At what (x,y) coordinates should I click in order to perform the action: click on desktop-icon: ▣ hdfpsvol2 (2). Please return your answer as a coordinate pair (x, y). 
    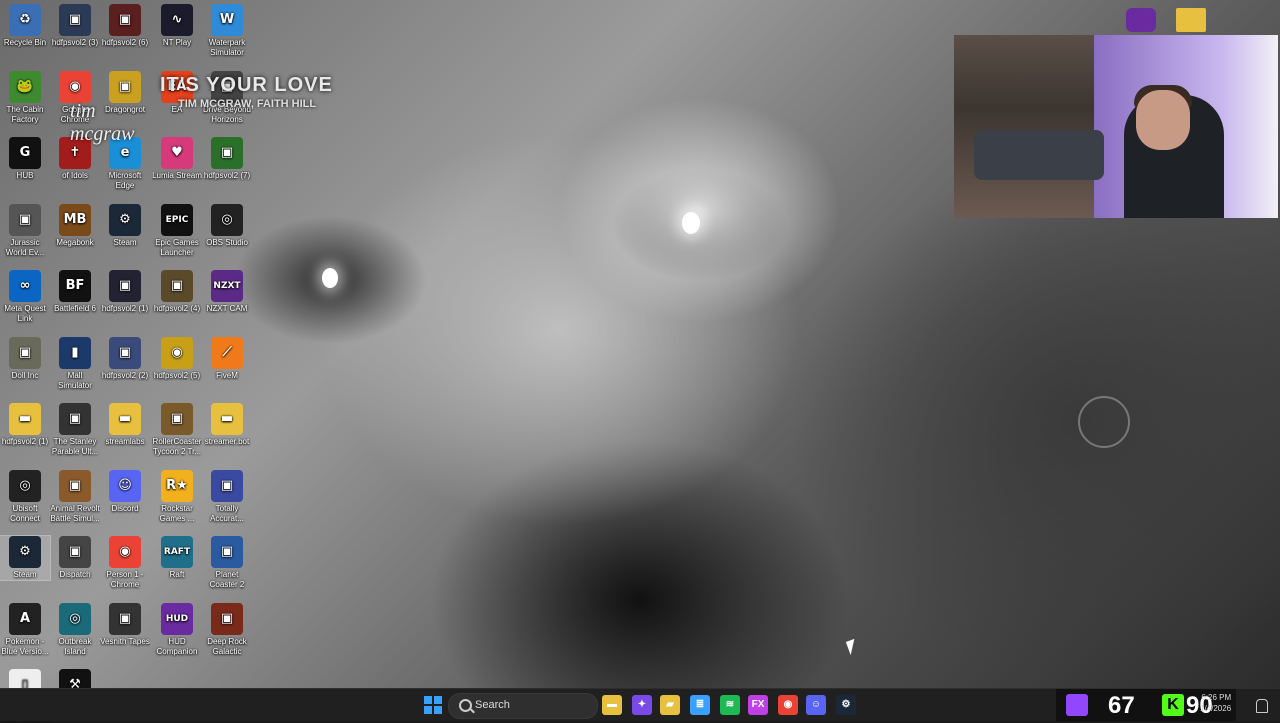
    Looking at the image, I should click on (125, 358).